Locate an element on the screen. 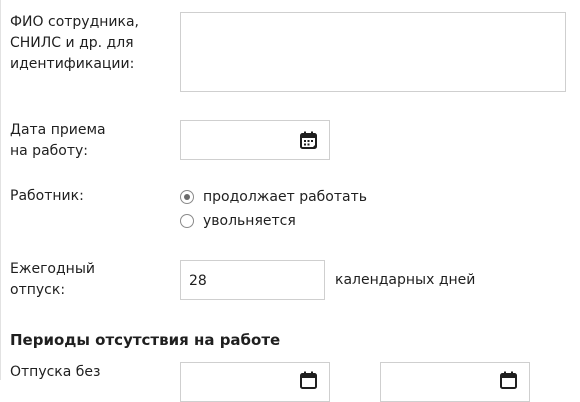 The image size is (580, 402). employee-id-label-line-1: ФИО сотрудника, is located at coordinates (75, 22).